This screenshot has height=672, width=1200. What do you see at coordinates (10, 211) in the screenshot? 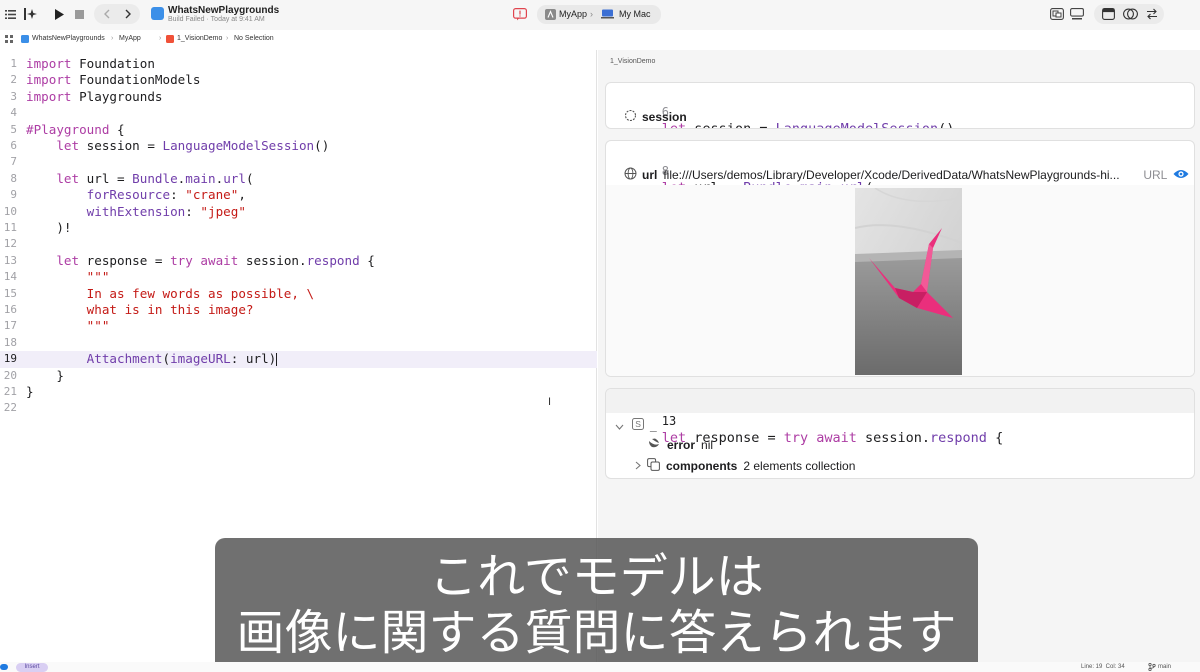
I see `line-number: 10` at bounding box center [10, 211].